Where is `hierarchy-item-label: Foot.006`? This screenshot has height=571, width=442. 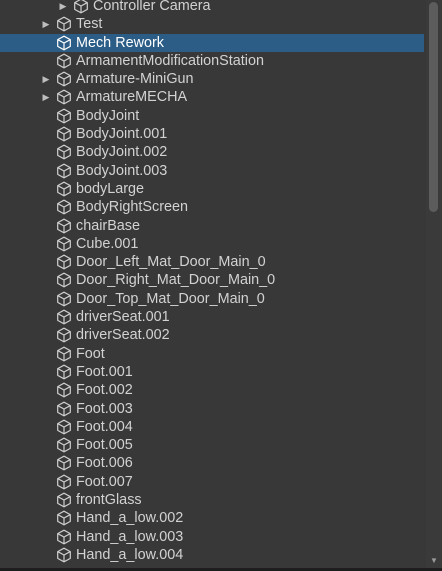
hierarchy-item-label: Foot.006 is located at coordinates (104, 463).